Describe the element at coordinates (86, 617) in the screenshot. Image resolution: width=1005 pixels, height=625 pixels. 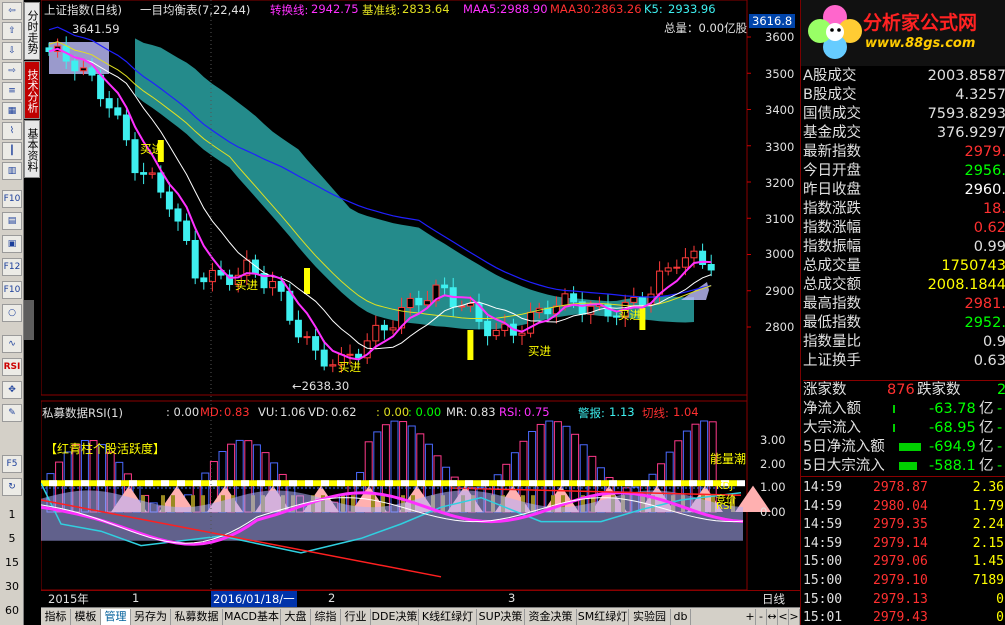
I see `bottom-tab: 模板` at that location.